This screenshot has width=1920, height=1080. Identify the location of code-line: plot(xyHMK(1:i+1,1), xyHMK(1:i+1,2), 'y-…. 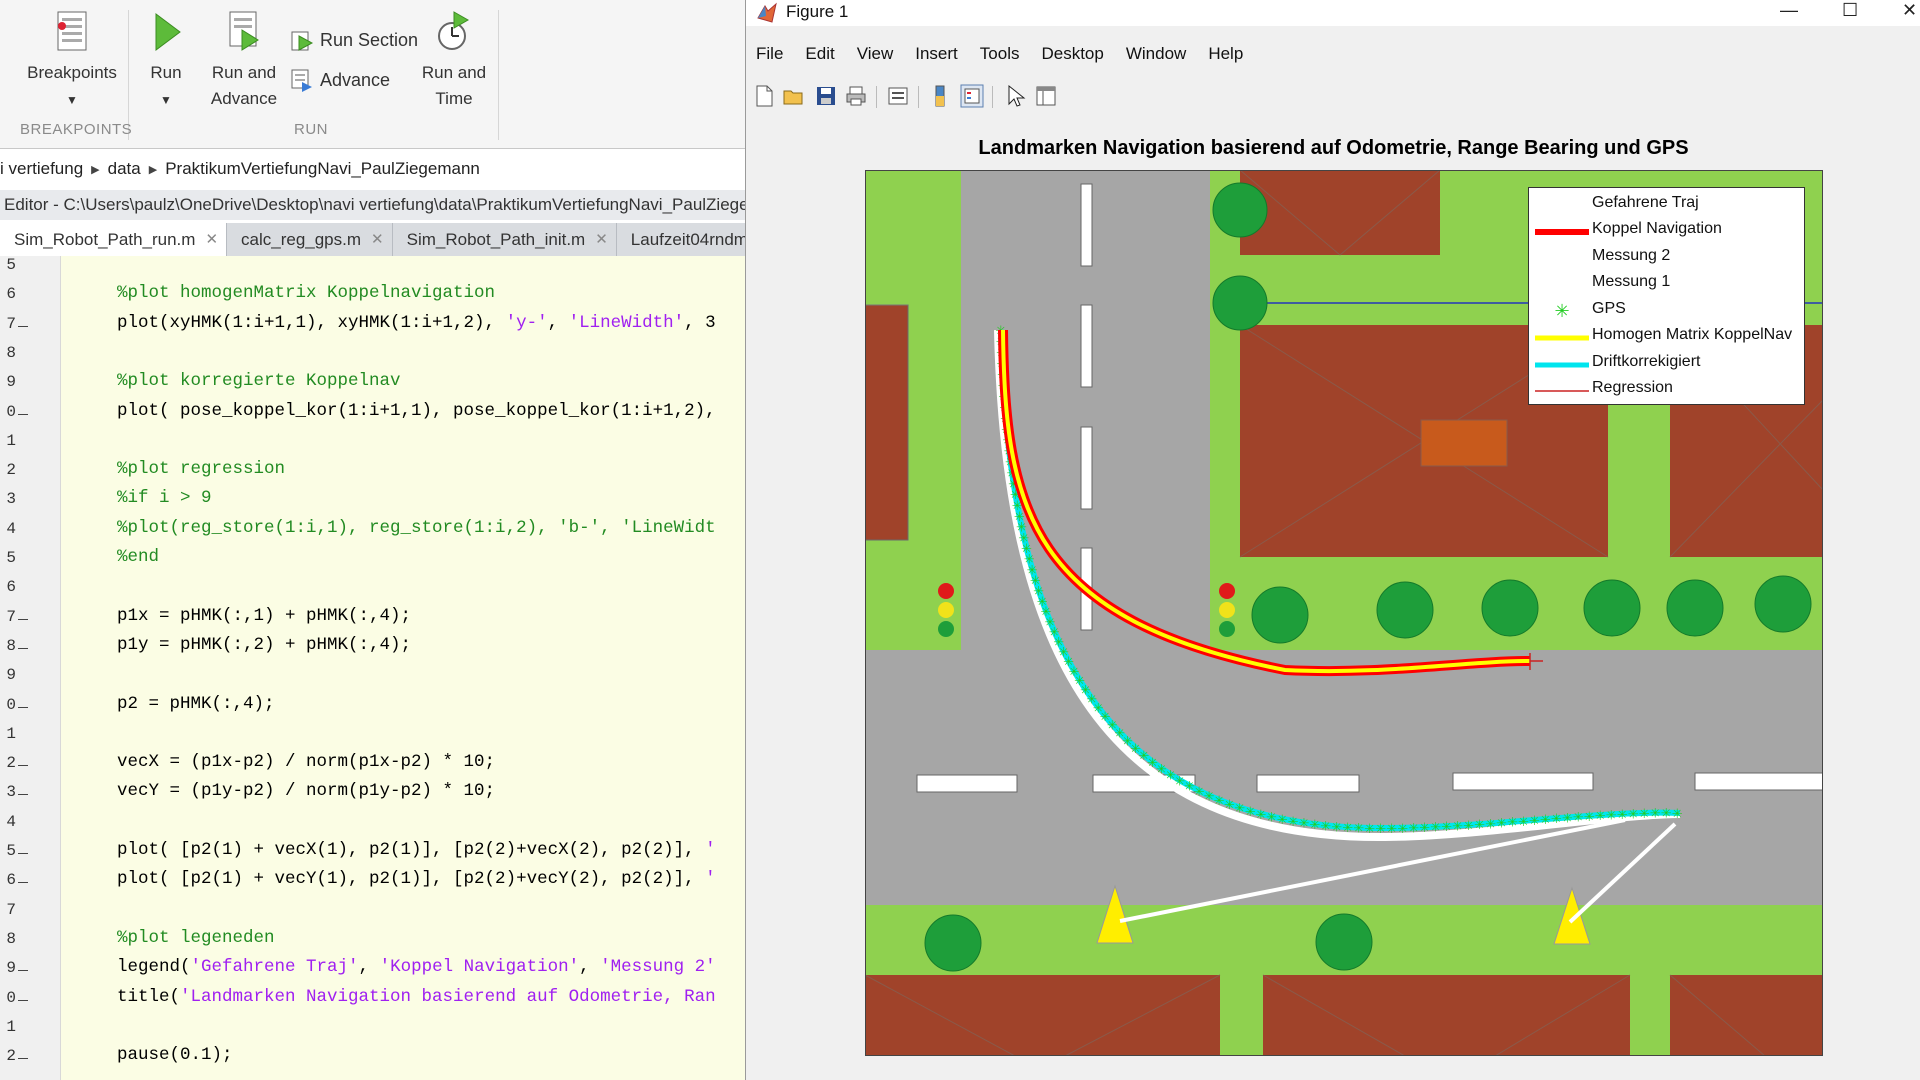
(416, 323).